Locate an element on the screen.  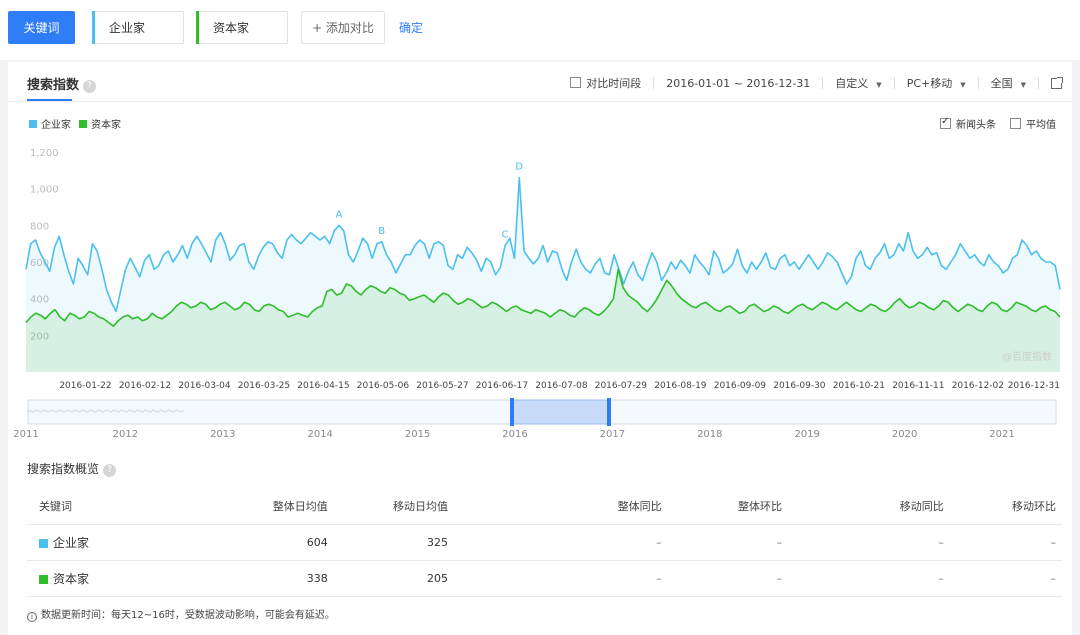
table-header-row: 关键词 整体日均值 移动日均值 整体同比 整体环比 移动同比 移动环比 is located at coordinates (544, 506).